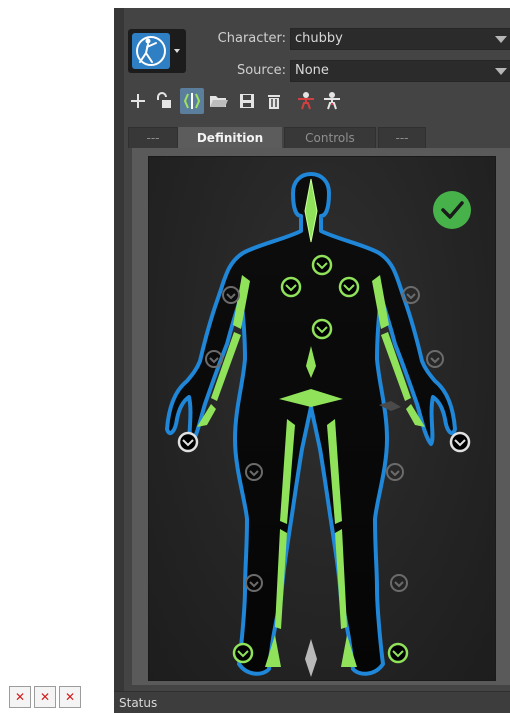 Image resolution: width=510 pixels, height=713 pixels. Describe the element at coordinates (319, 38) in the screenshot. I see `character-value: chubby` at that location.